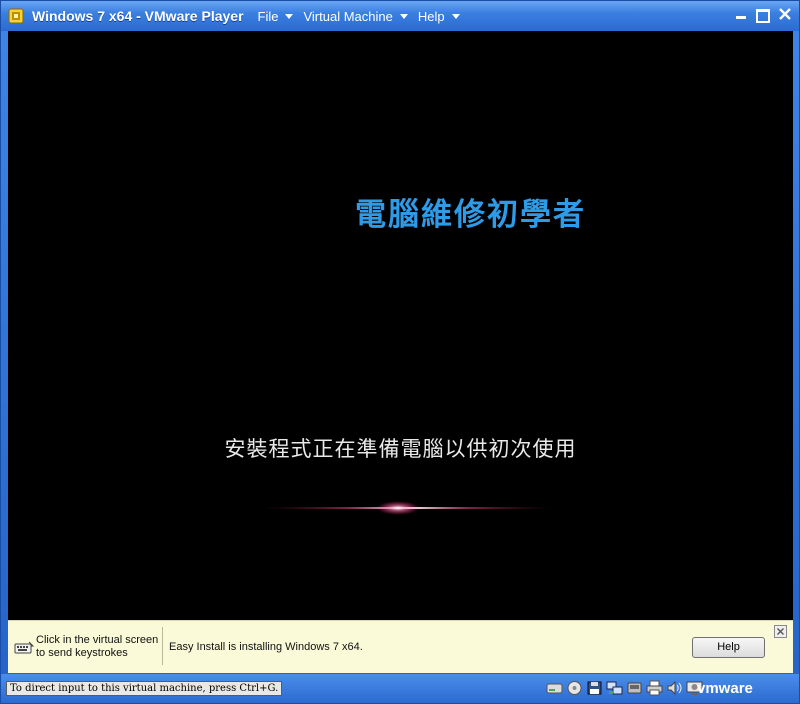  I want to click on click-hint-line2: to send keystrokes, so click(82, 653).